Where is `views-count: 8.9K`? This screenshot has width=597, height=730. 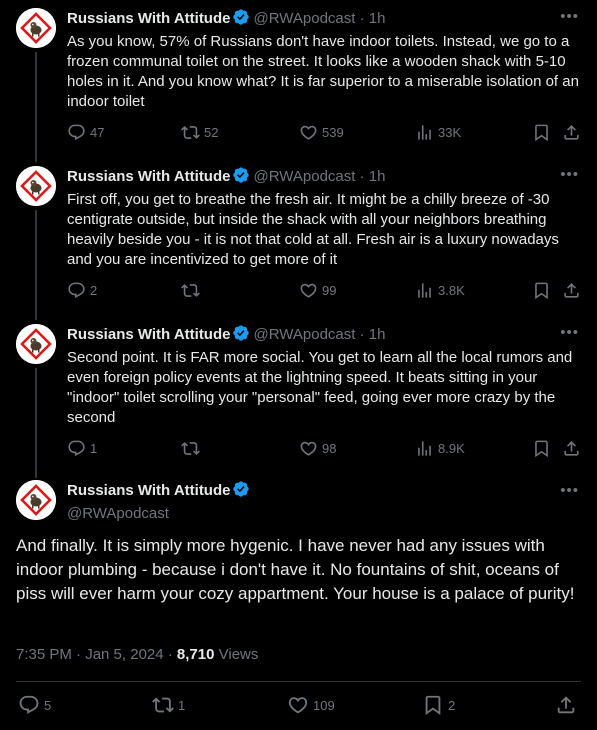
views-count: 8.9K is located at coordinates (451, 448).